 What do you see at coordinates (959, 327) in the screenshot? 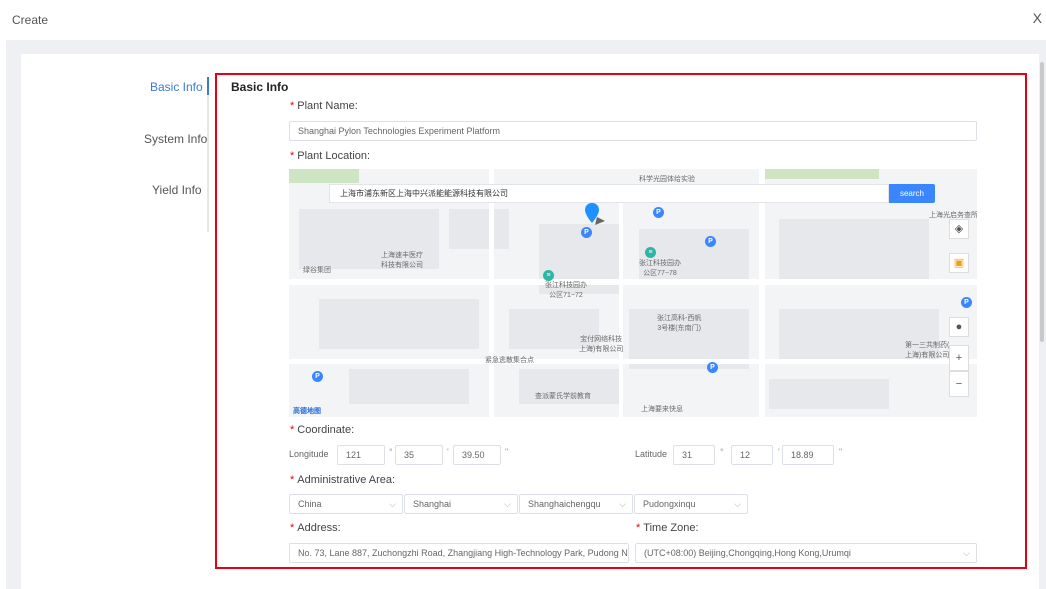
I see `locate-icon: ●` at bounding box center [959, 327].